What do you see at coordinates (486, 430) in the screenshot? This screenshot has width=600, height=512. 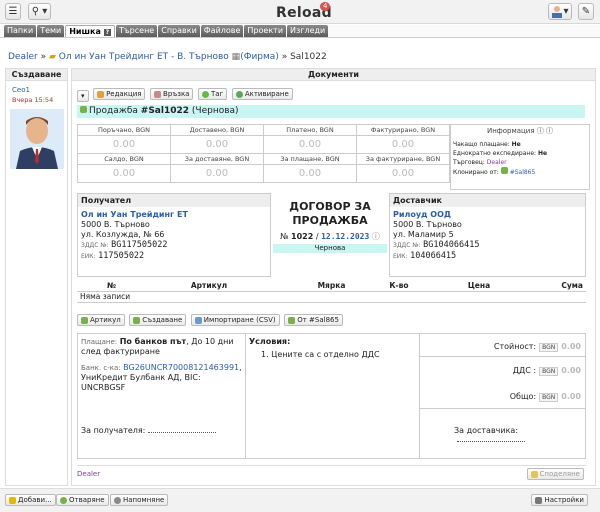 I see `seller-signature-label: За доставчика:` at bounding box center [486, 430].